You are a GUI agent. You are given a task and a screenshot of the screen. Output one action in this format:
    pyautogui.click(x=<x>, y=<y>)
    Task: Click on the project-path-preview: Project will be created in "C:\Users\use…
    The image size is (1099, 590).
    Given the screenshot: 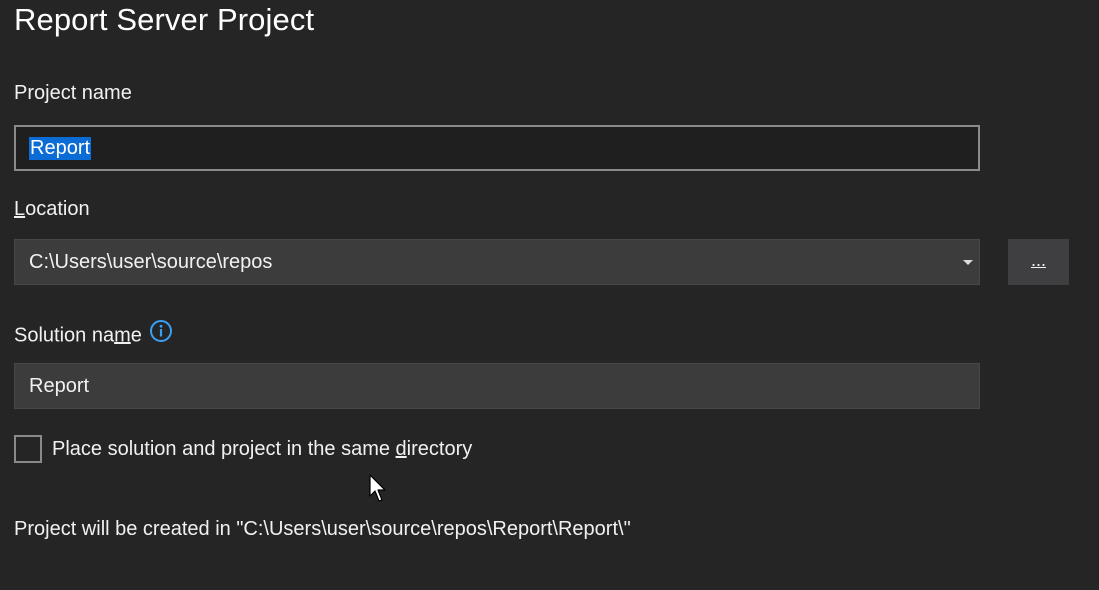 What is the action you would take?
    pyautogui.click(x=322, y=529)
    